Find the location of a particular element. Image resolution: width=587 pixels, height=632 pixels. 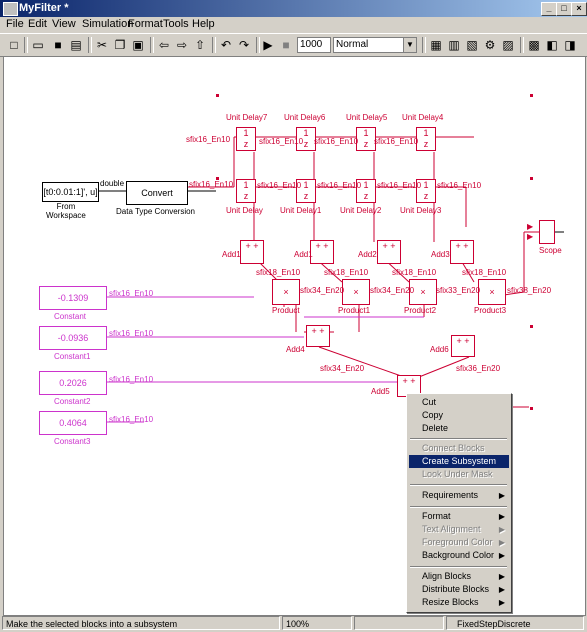

add1b-block: + + is located at coordinates (322, 252).